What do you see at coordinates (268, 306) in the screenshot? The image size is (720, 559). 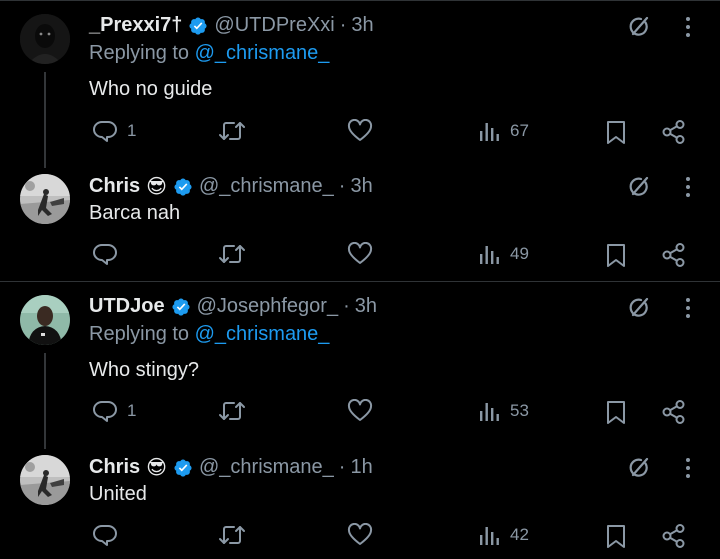 I see `handle: @Josephfegor_` at bounding box center [268, 306].